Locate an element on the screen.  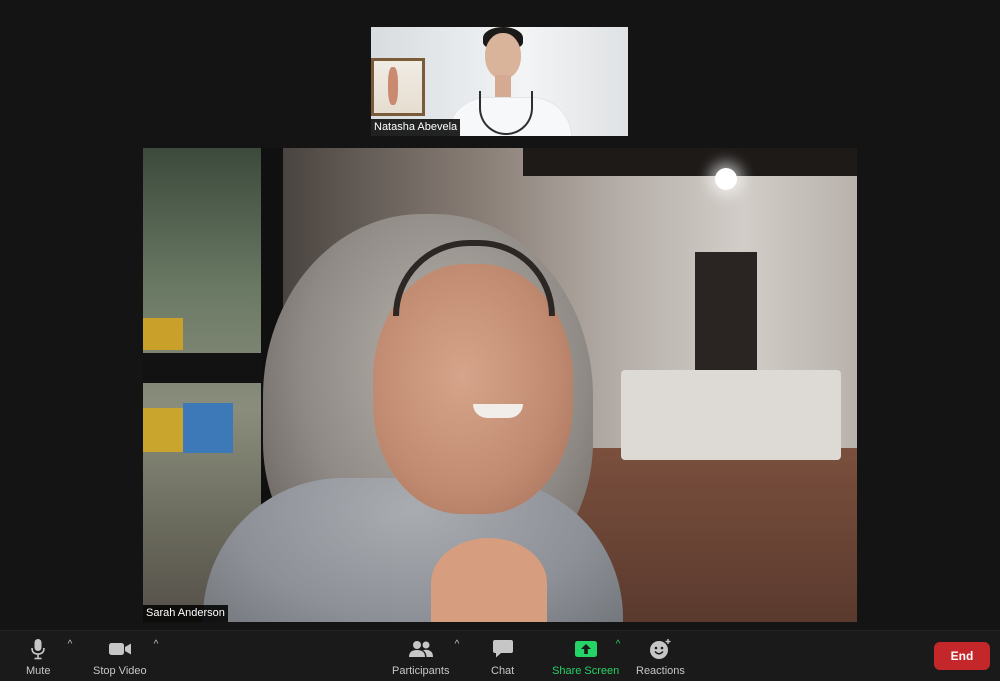
stop-video-label: Stop Video is located at coordinates (120, 671).